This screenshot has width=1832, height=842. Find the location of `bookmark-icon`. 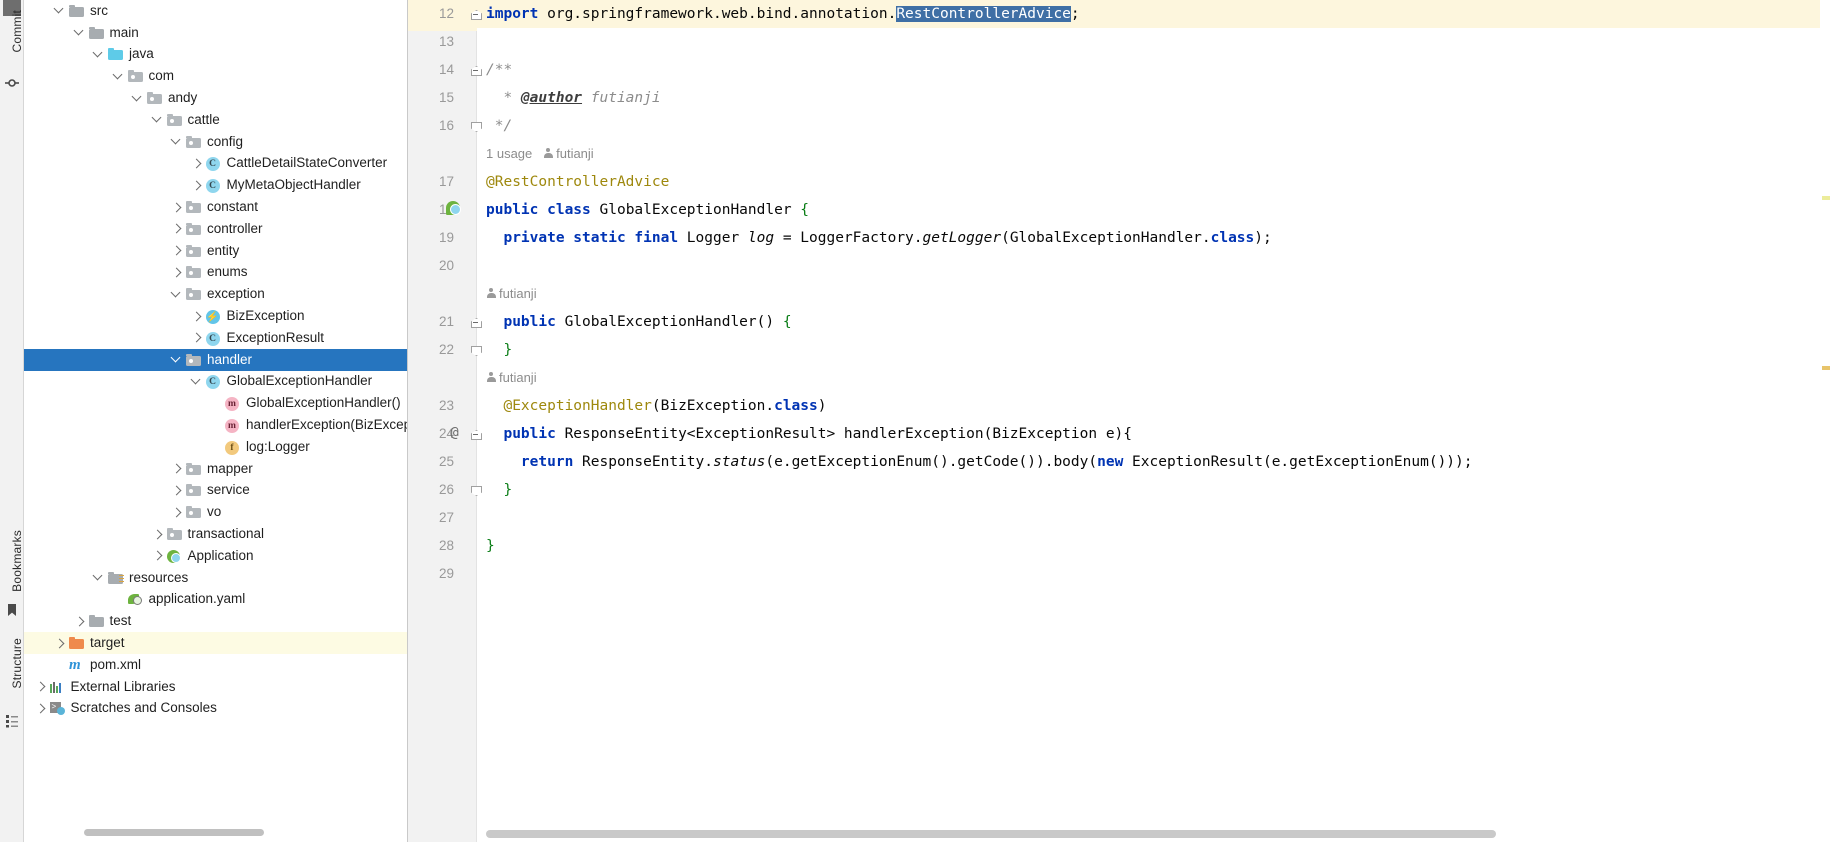

bookmark-icon is located at coordinates (12, 610).